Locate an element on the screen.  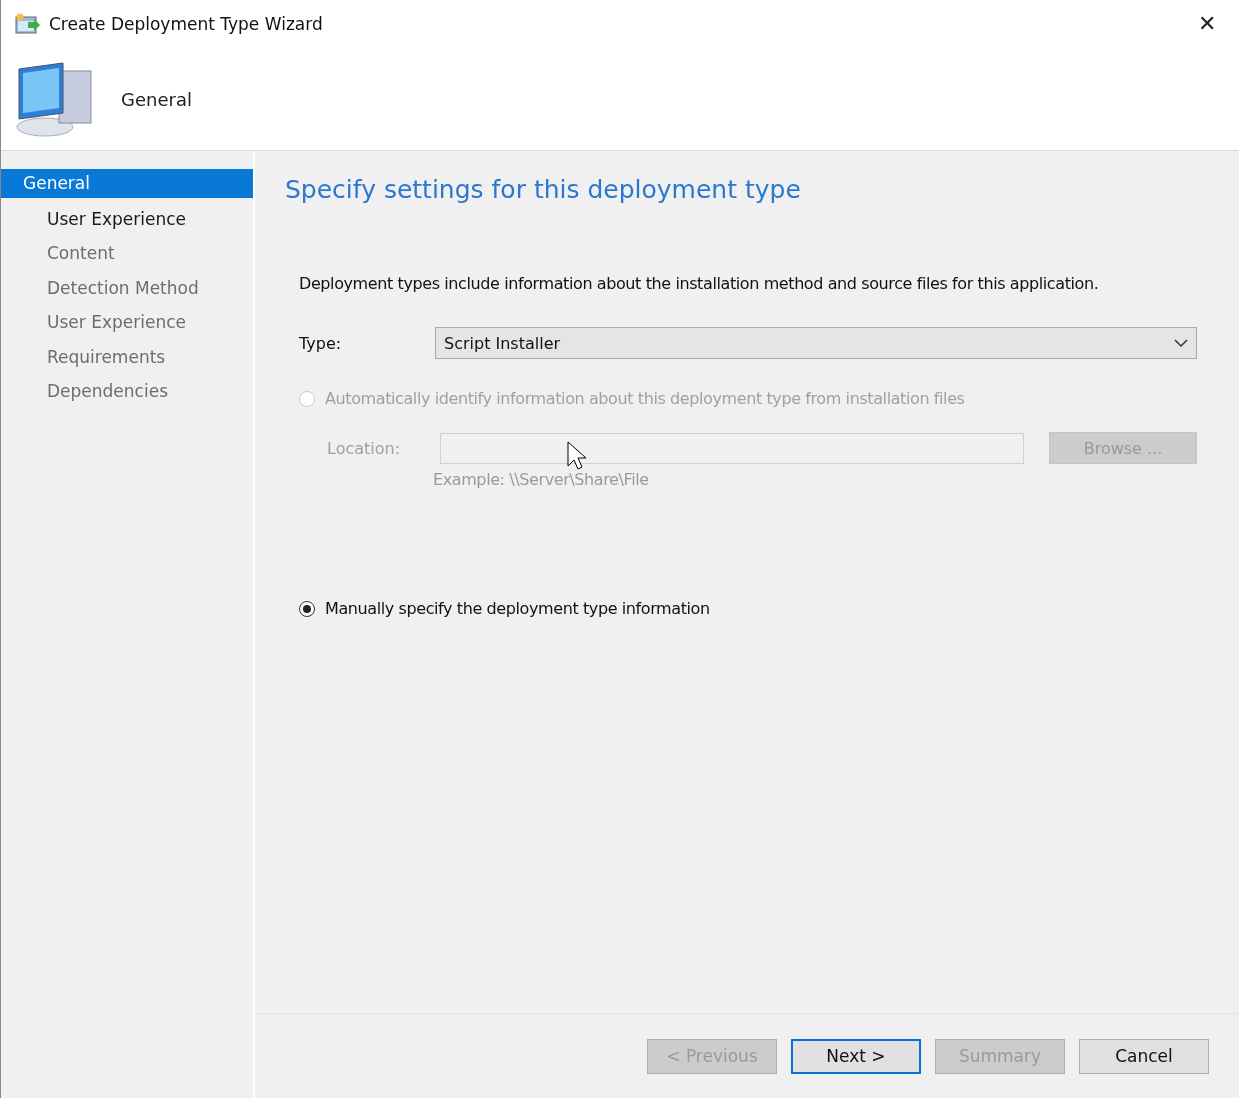
option-label: Manually specify the deployment type information is located at coordinates (517, 608).